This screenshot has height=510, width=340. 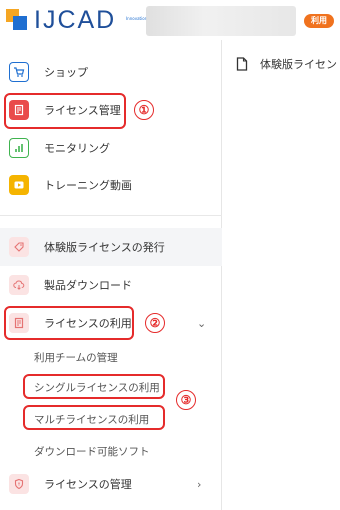 What do you see at coordinates (19, 285) in the screenshot?
I see `cloud-download-icon` at bounding box center [19, 285].